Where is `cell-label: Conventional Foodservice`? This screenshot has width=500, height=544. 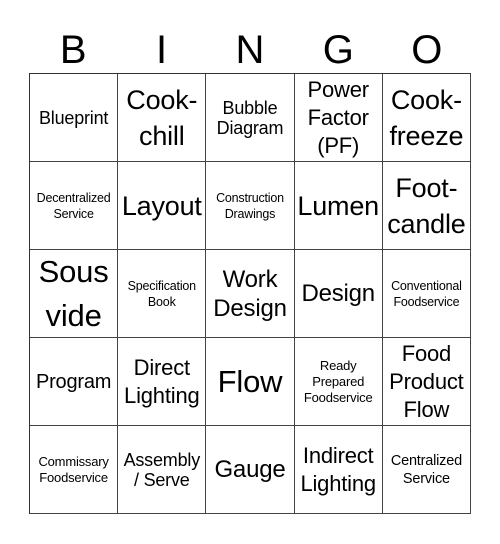
cell-label: Conventional Foodservice is located at coordinates (426, 293).